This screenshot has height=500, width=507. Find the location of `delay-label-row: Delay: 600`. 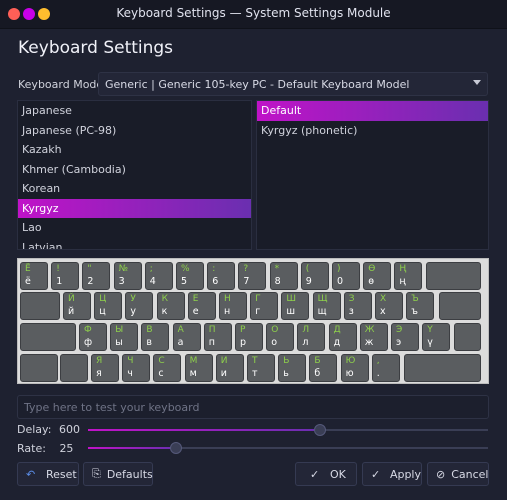

delay-label-row: Delay: 600 is located at coordinates (48, 429).